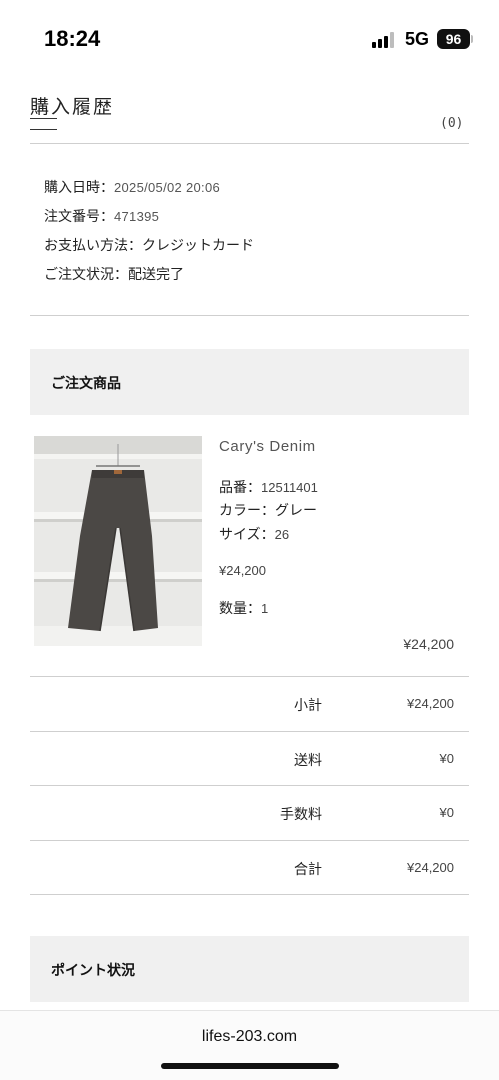 The width and height of the screenshot is (499, 1080). What do you see at coordinates (114, 275) in the screenshot?
I see `order-status: ご注文状況：配送完了` at bounding box center [114, 275].